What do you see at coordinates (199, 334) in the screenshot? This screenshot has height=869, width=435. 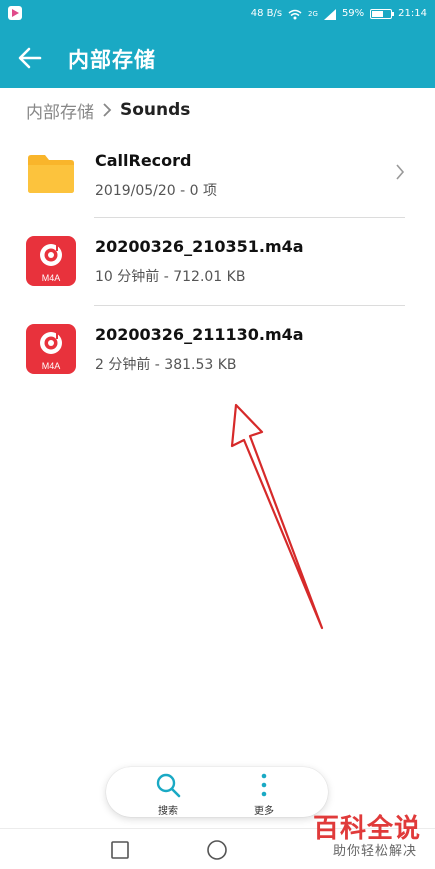 I see `file-name: 20200326_211130.m4a` at bounding box center [199, 334].